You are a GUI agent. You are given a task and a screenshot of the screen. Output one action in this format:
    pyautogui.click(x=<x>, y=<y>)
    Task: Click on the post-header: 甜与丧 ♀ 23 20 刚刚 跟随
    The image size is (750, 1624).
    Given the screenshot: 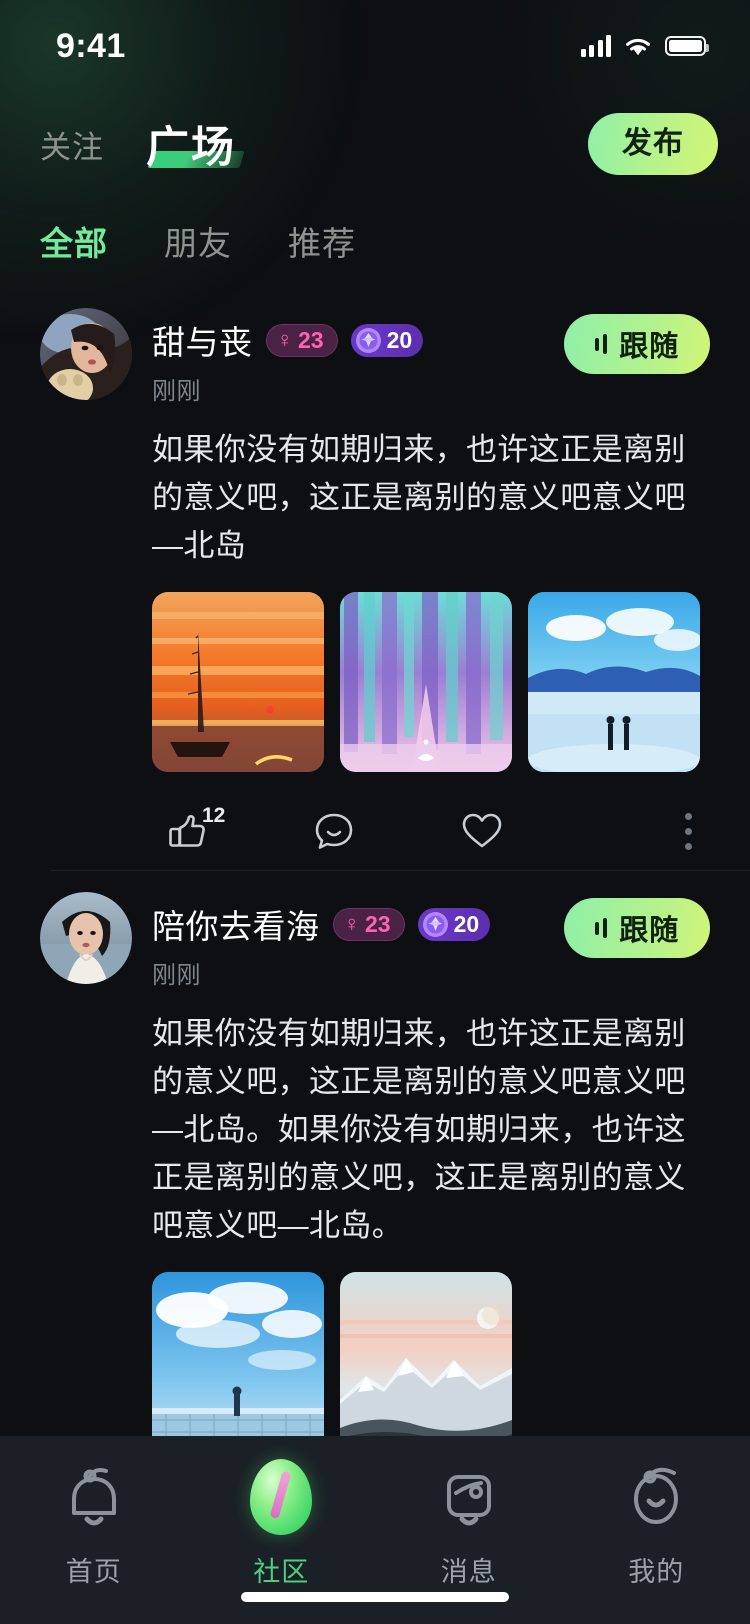 What is the action you would take?
    pyautogui.click(x=375, y=357)
    